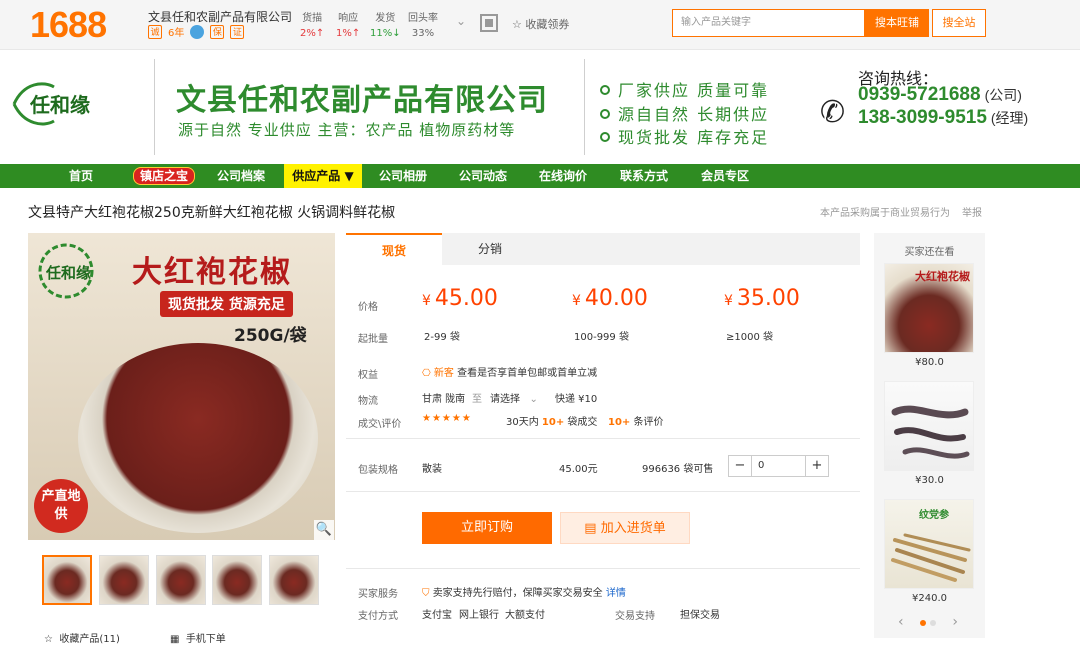  Describe the element at coordinates (368, 375) in the screenshot. I see `rights-label: 权益` at that location.